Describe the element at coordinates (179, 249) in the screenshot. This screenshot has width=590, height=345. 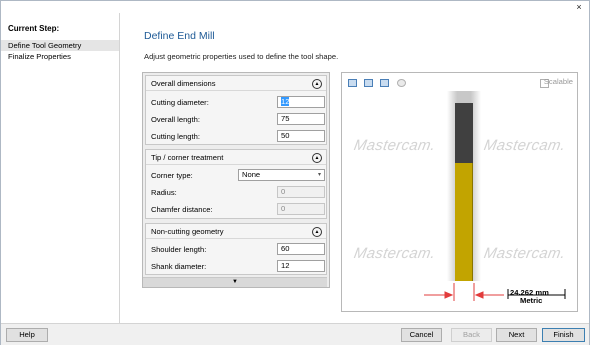
I see `shoulder-length-label: Shoulder length:` at that location.